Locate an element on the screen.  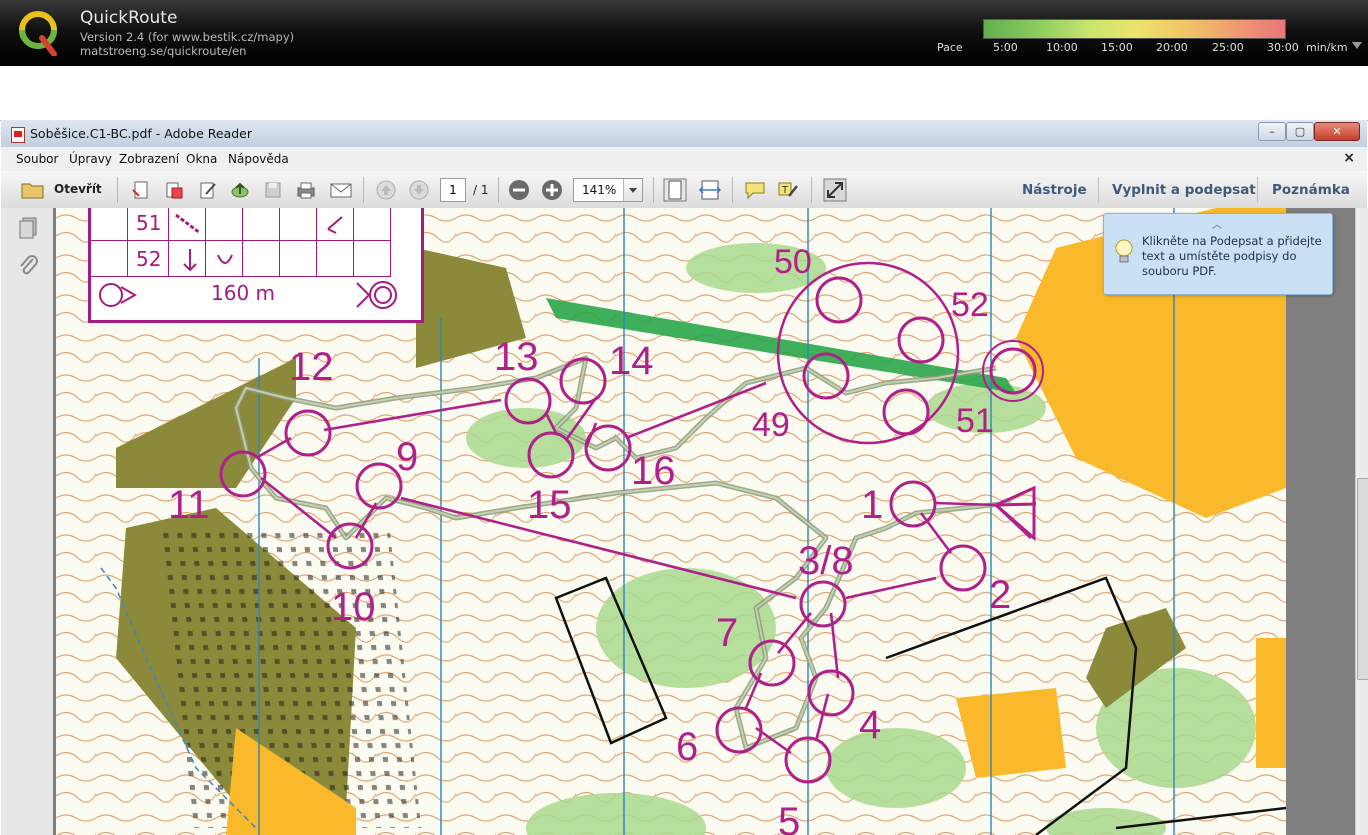
speech-bubble-icon is located at coordinates (755, 190).